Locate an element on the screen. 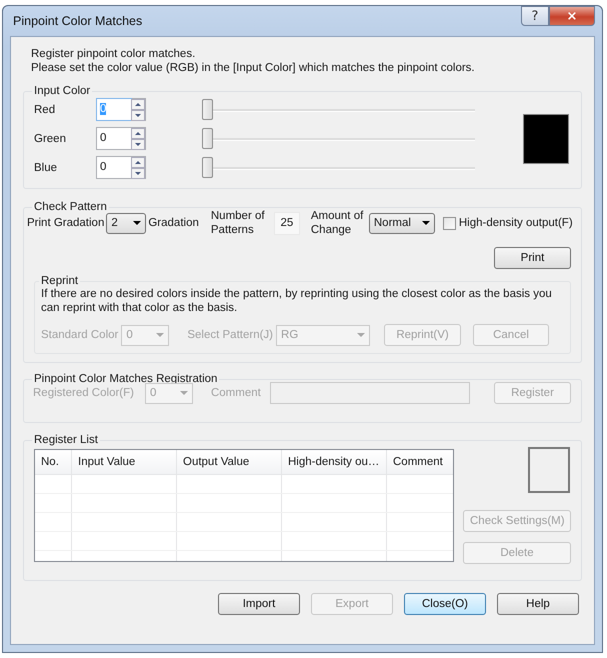 This screenshot has height=658, width=607. column-header: No. is located at coordinates (53, 462).